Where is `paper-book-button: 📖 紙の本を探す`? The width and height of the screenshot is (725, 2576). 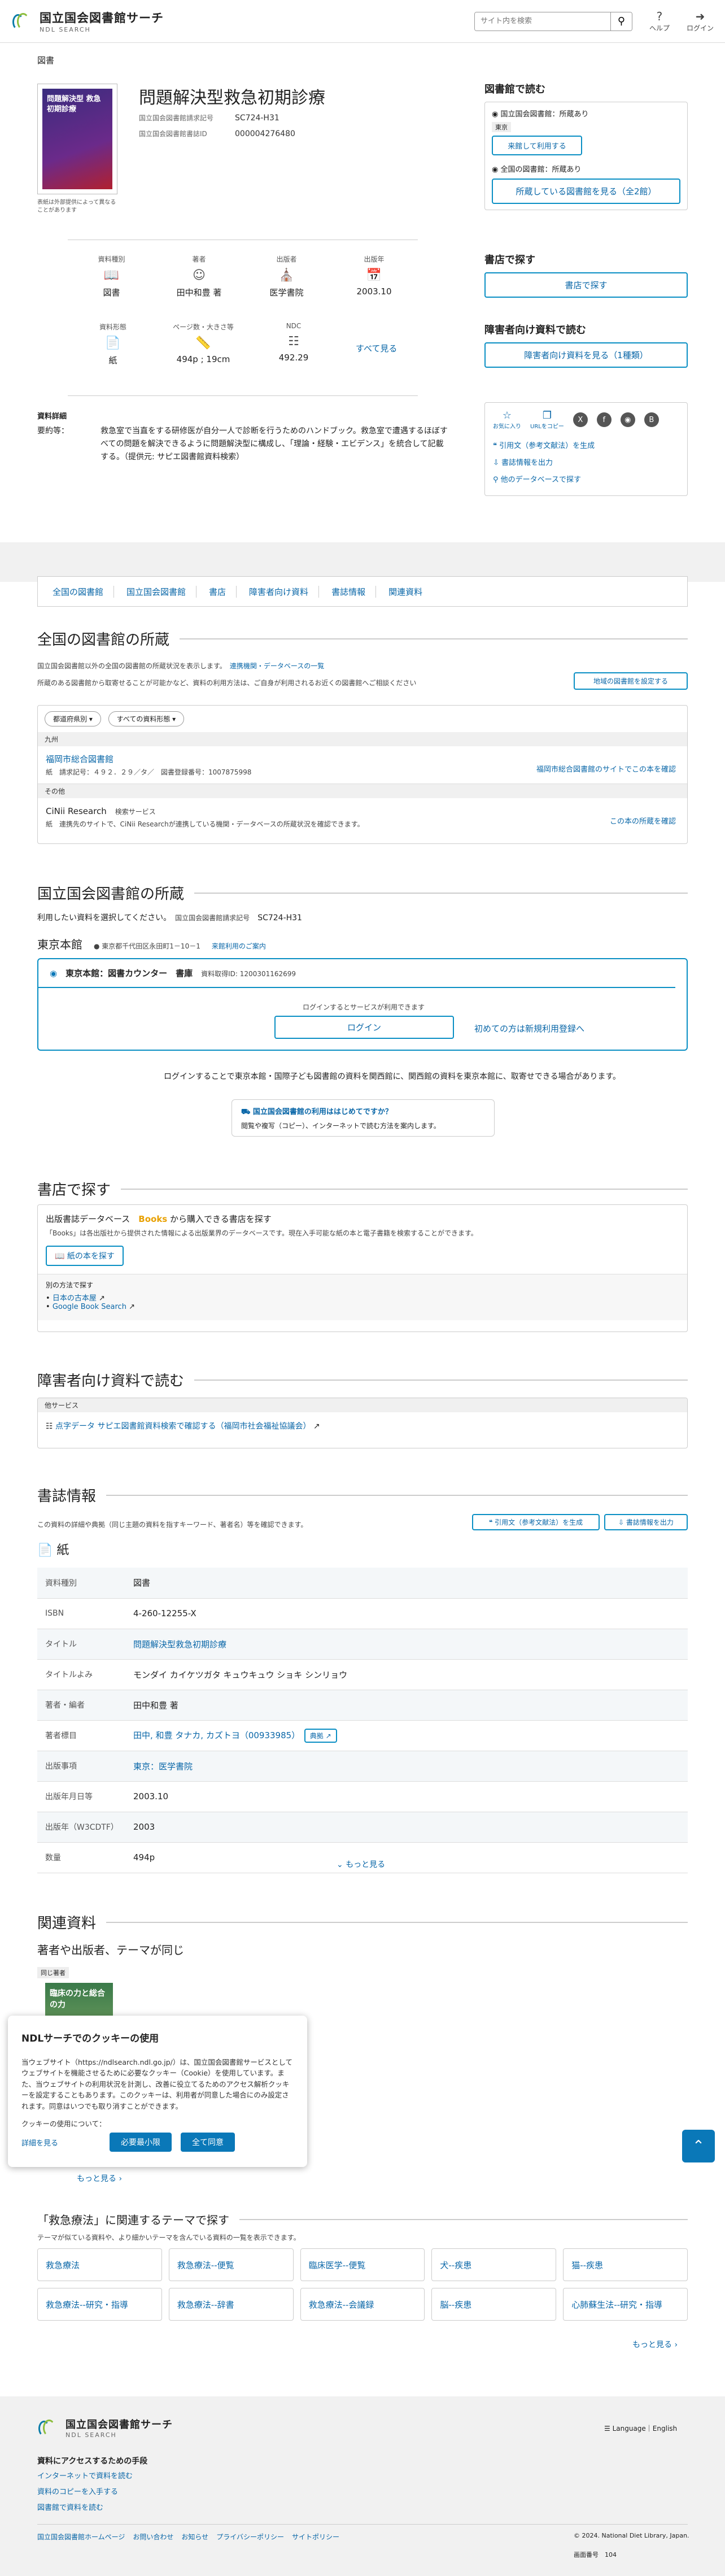
paper-book-button: 📖 紙の本を探す is located at coordinates (85, 1256).